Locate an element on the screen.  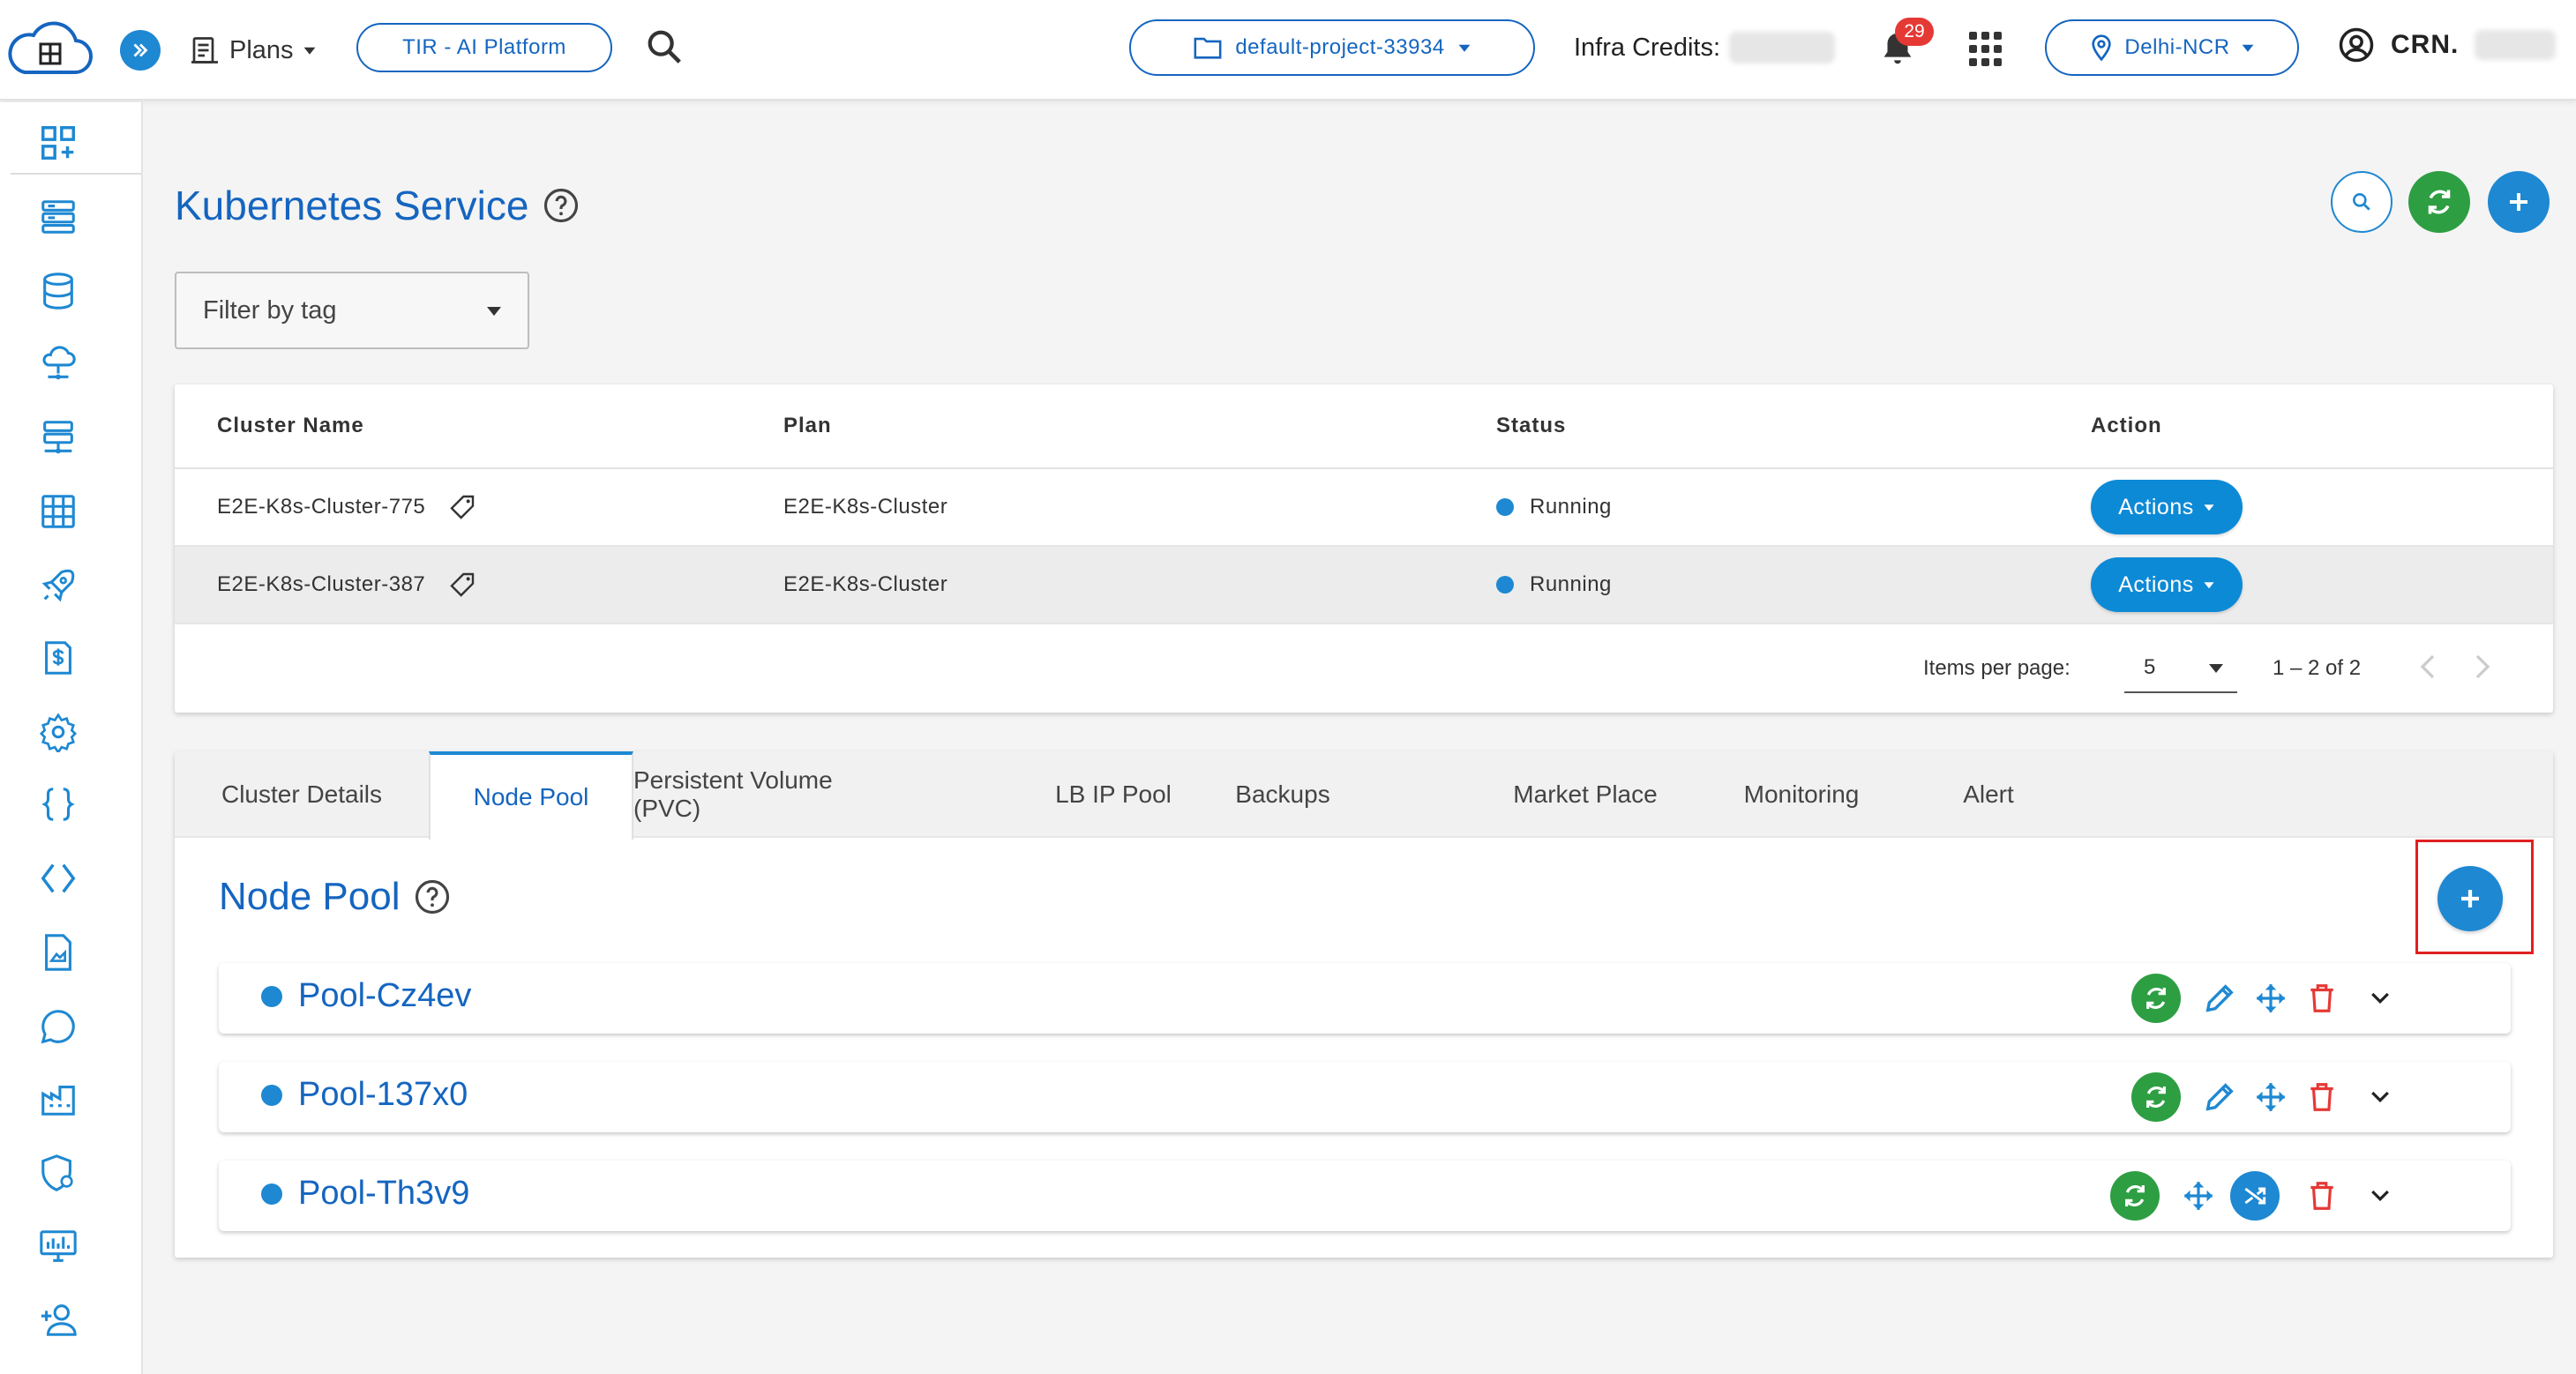
refresh-button is located at coordinates (2439, 202).